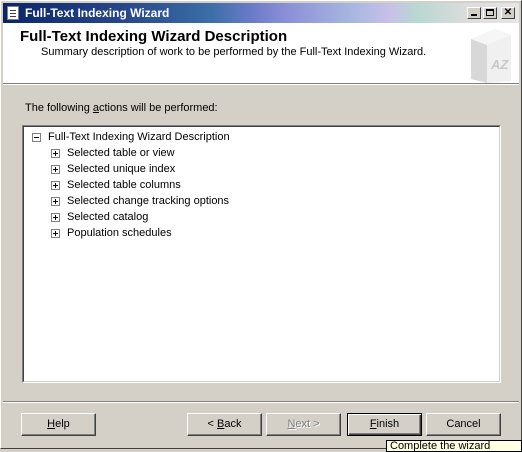 The image size is (522, 452). Describe the element at coordinates (212, 424) in the screenshot. I see `back-button-arrow: <` at that location.